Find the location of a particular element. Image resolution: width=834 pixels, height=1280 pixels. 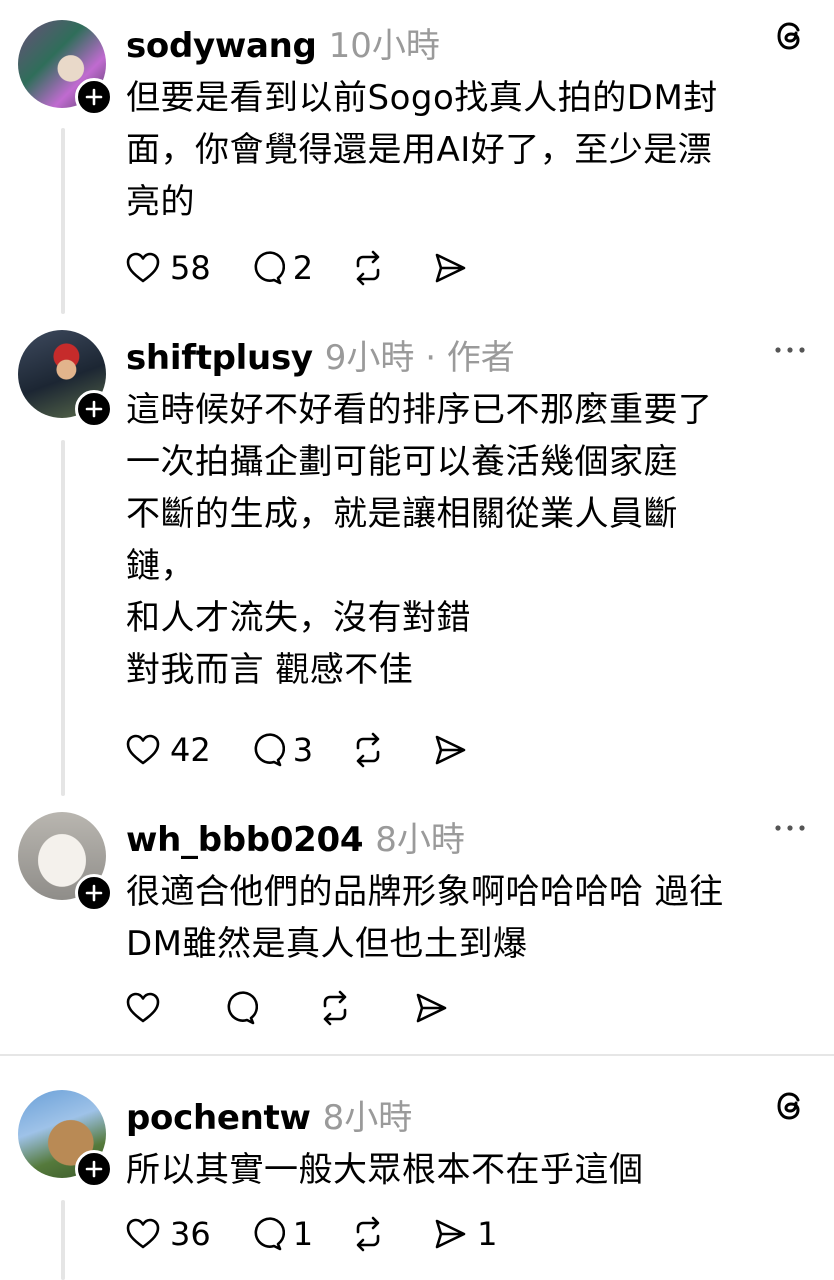

reply-count: 2 is located at coordinates (303, 268).